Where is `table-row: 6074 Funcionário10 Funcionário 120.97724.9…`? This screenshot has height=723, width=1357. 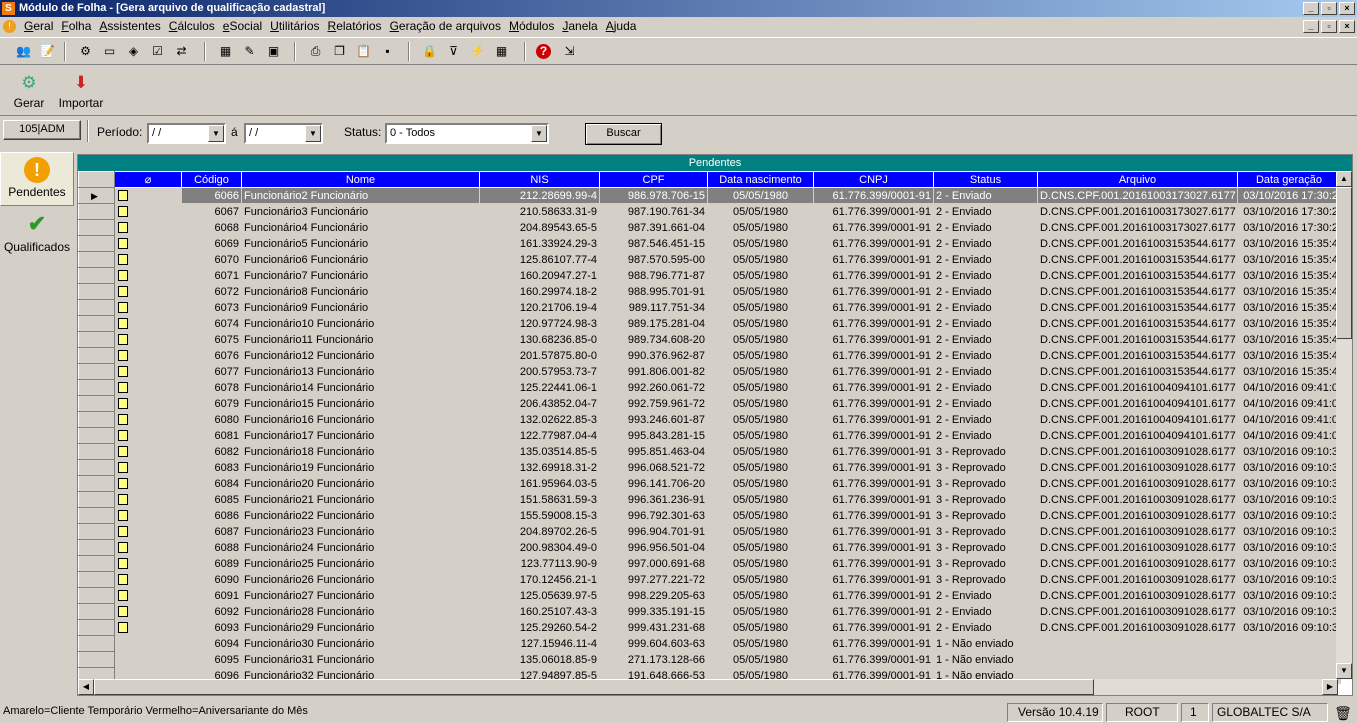
table-row: 6074 Funcionário10 Funcionário 120.97724.9… is located at coordinates (709, 323).